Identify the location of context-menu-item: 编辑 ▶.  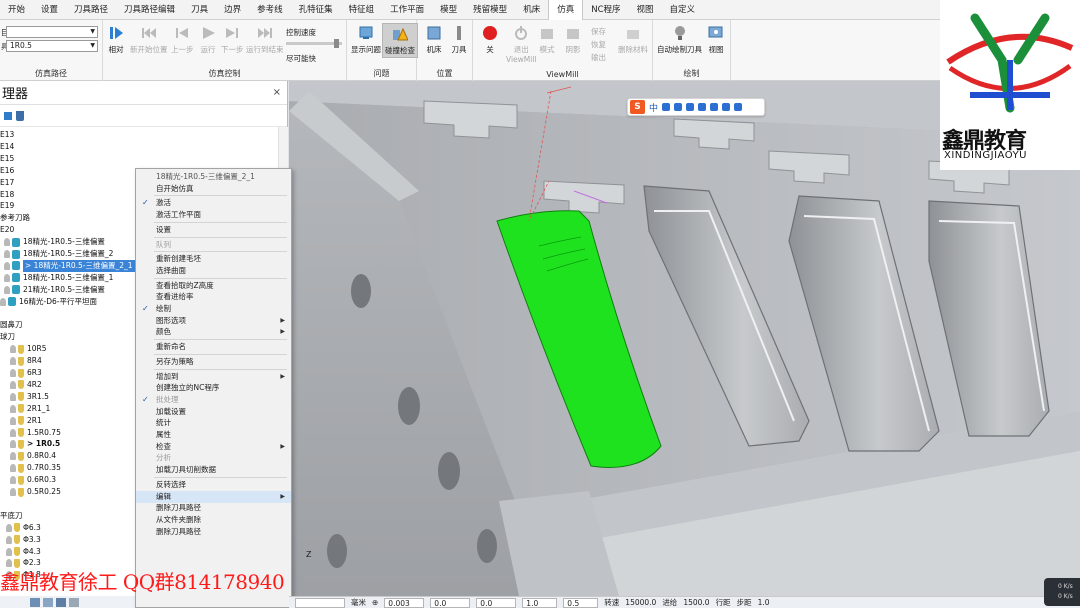
(213, 496).